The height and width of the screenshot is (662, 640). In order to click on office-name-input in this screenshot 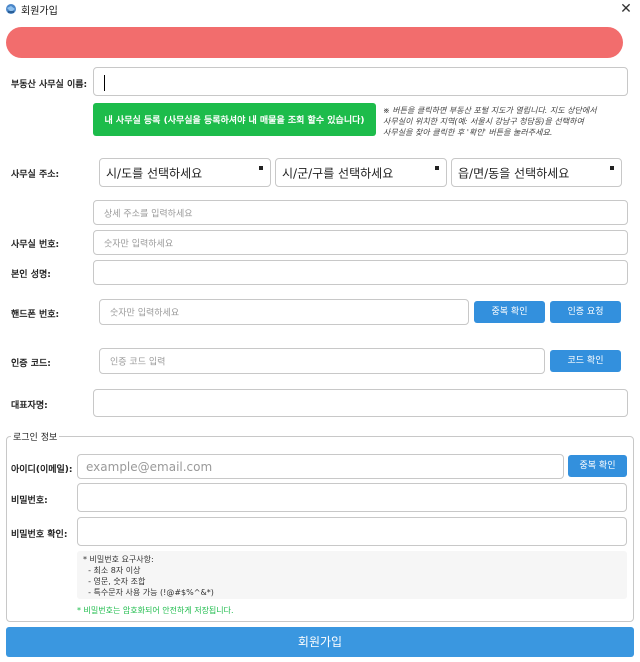, I will do `click(360, 81)`.